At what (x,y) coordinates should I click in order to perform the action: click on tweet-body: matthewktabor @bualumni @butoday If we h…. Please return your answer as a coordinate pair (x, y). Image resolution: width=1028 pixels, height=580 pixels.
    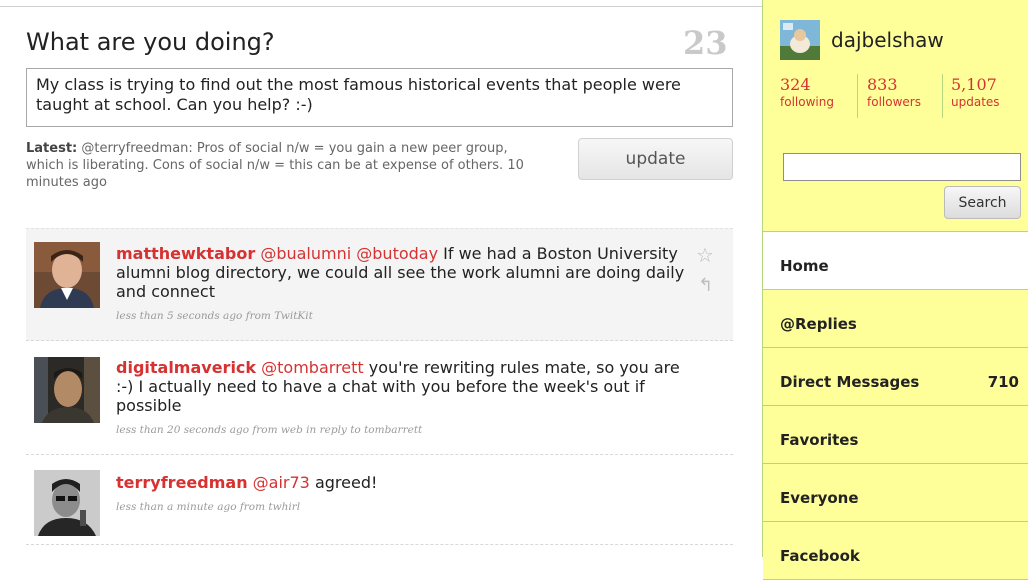
    Looking at the image, I should click on (403, 285).